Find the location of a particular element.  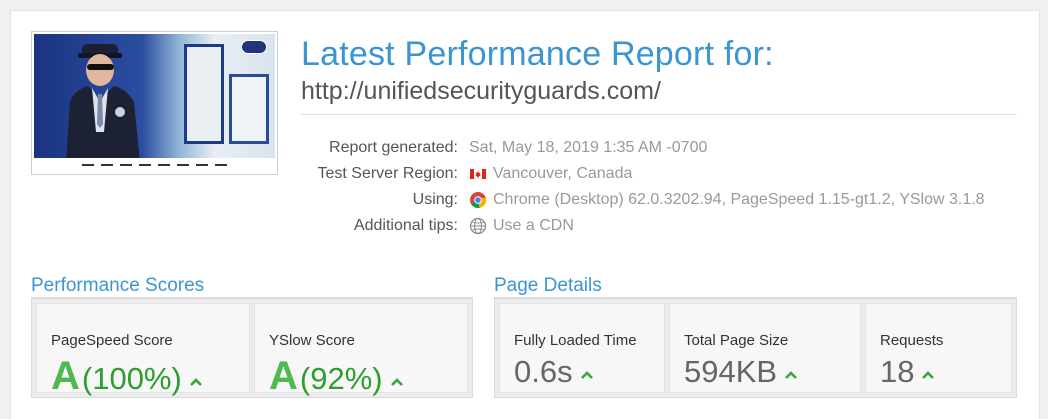

pagespeed-score-value: A (100%) is located at coordinates (126, 376).